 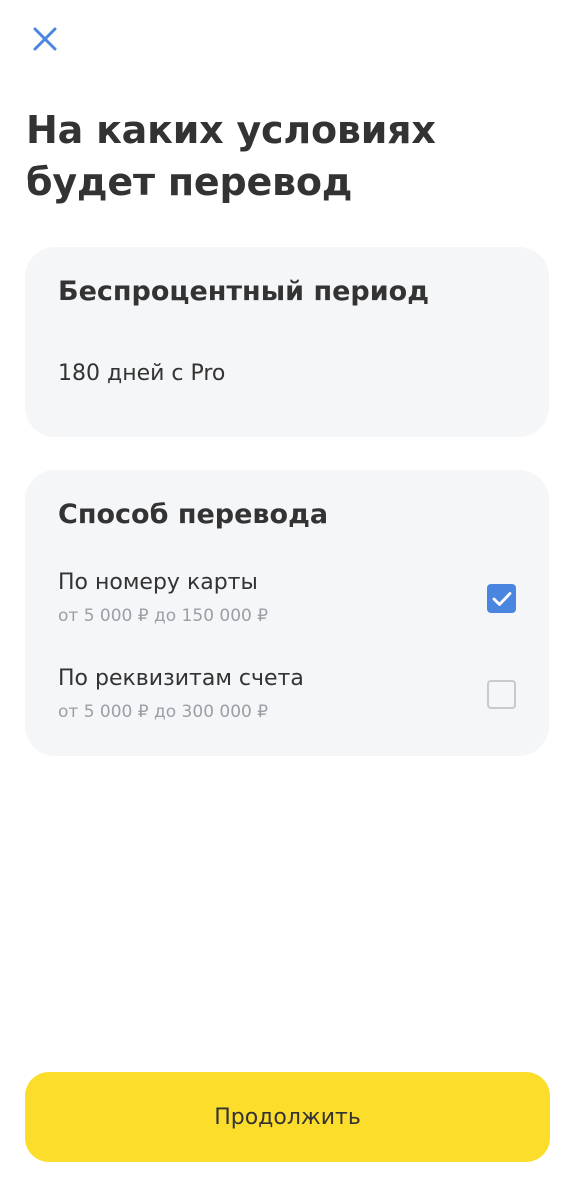 I want to click on method-card-title: Способ перевода, so click(x=193, y=514).